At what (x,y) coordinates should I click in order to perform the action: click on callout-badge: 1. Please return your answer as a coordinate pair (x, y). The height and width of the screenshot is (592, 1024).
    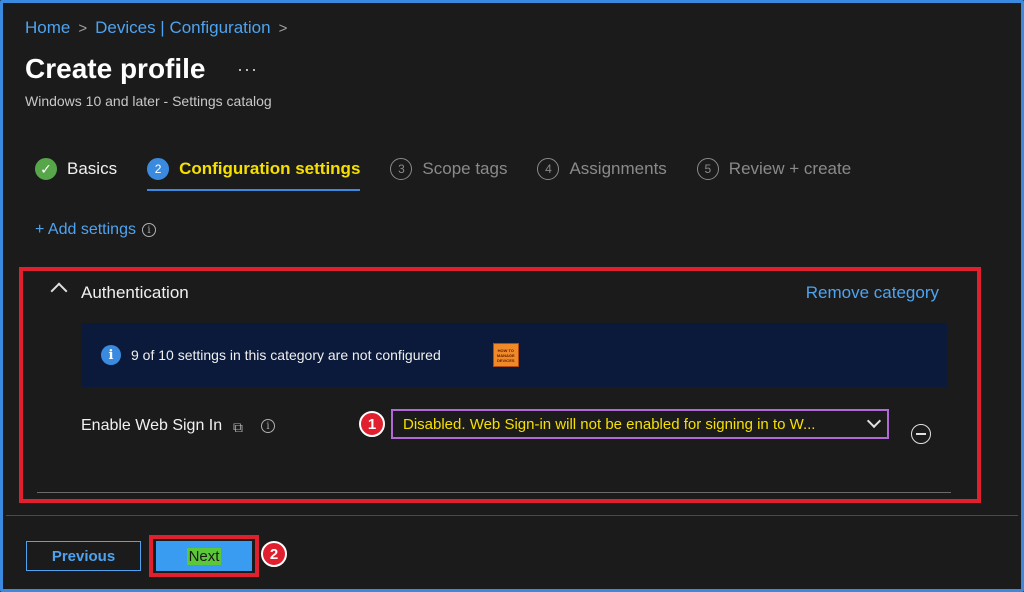
    Looking at the image, I should click on (372, 424).